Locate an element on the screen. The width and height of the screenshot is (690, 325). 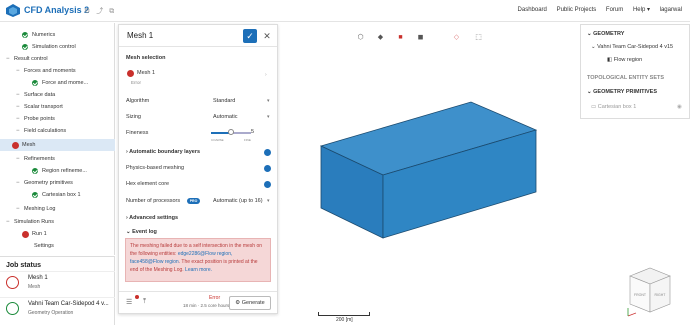
tree-item: Cartesian box 1 is located at coordinates (57, 195).